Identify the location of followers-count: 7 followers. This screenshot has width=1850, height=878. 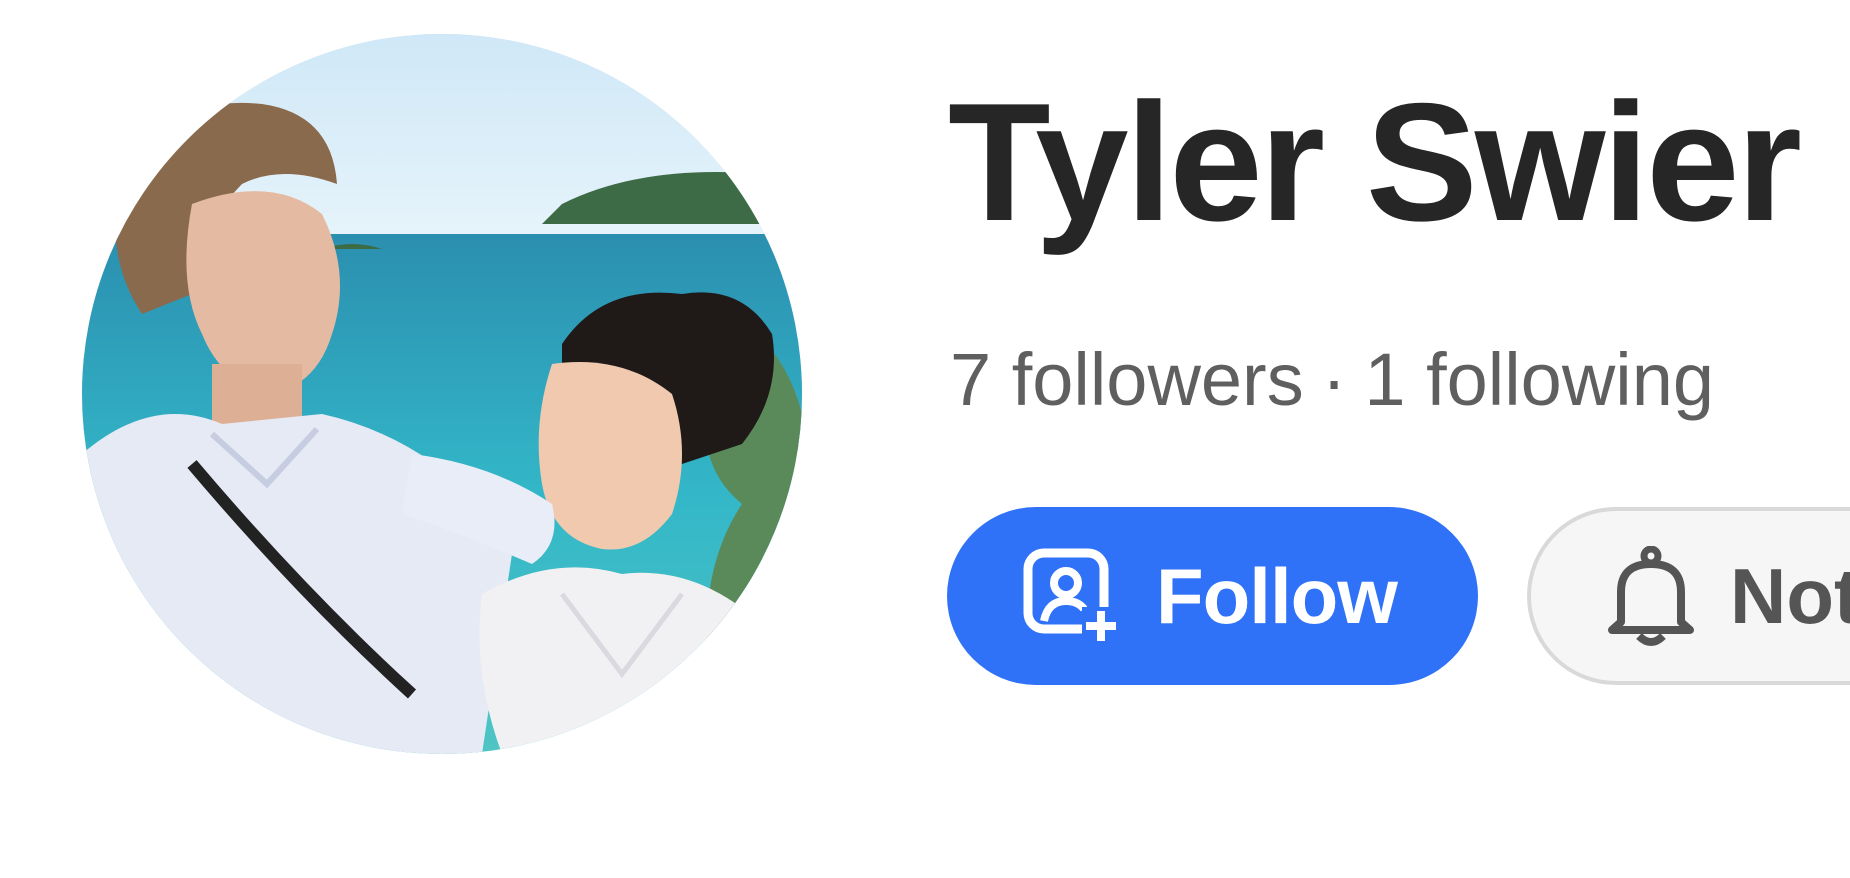
(1127, 379).